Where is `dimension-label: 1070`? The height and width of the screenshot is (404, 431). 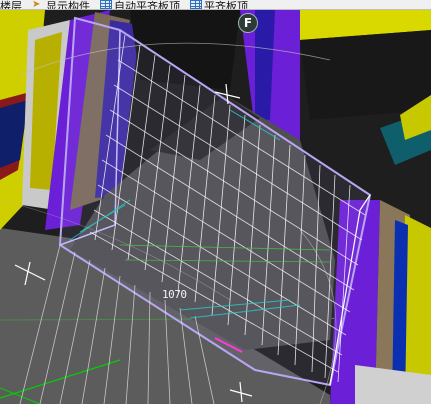
dimension-label: 1070 is located at coordinates (174, 294).